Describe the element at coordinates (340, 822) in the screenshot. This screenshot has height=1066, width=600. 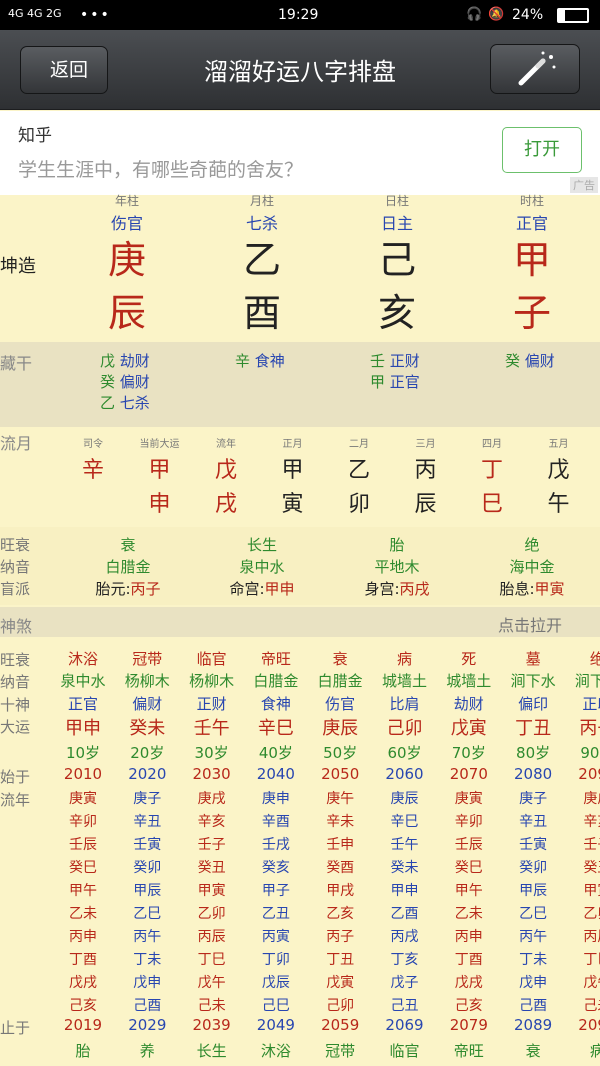
I see `liunian-cell: 辛未` at that location.